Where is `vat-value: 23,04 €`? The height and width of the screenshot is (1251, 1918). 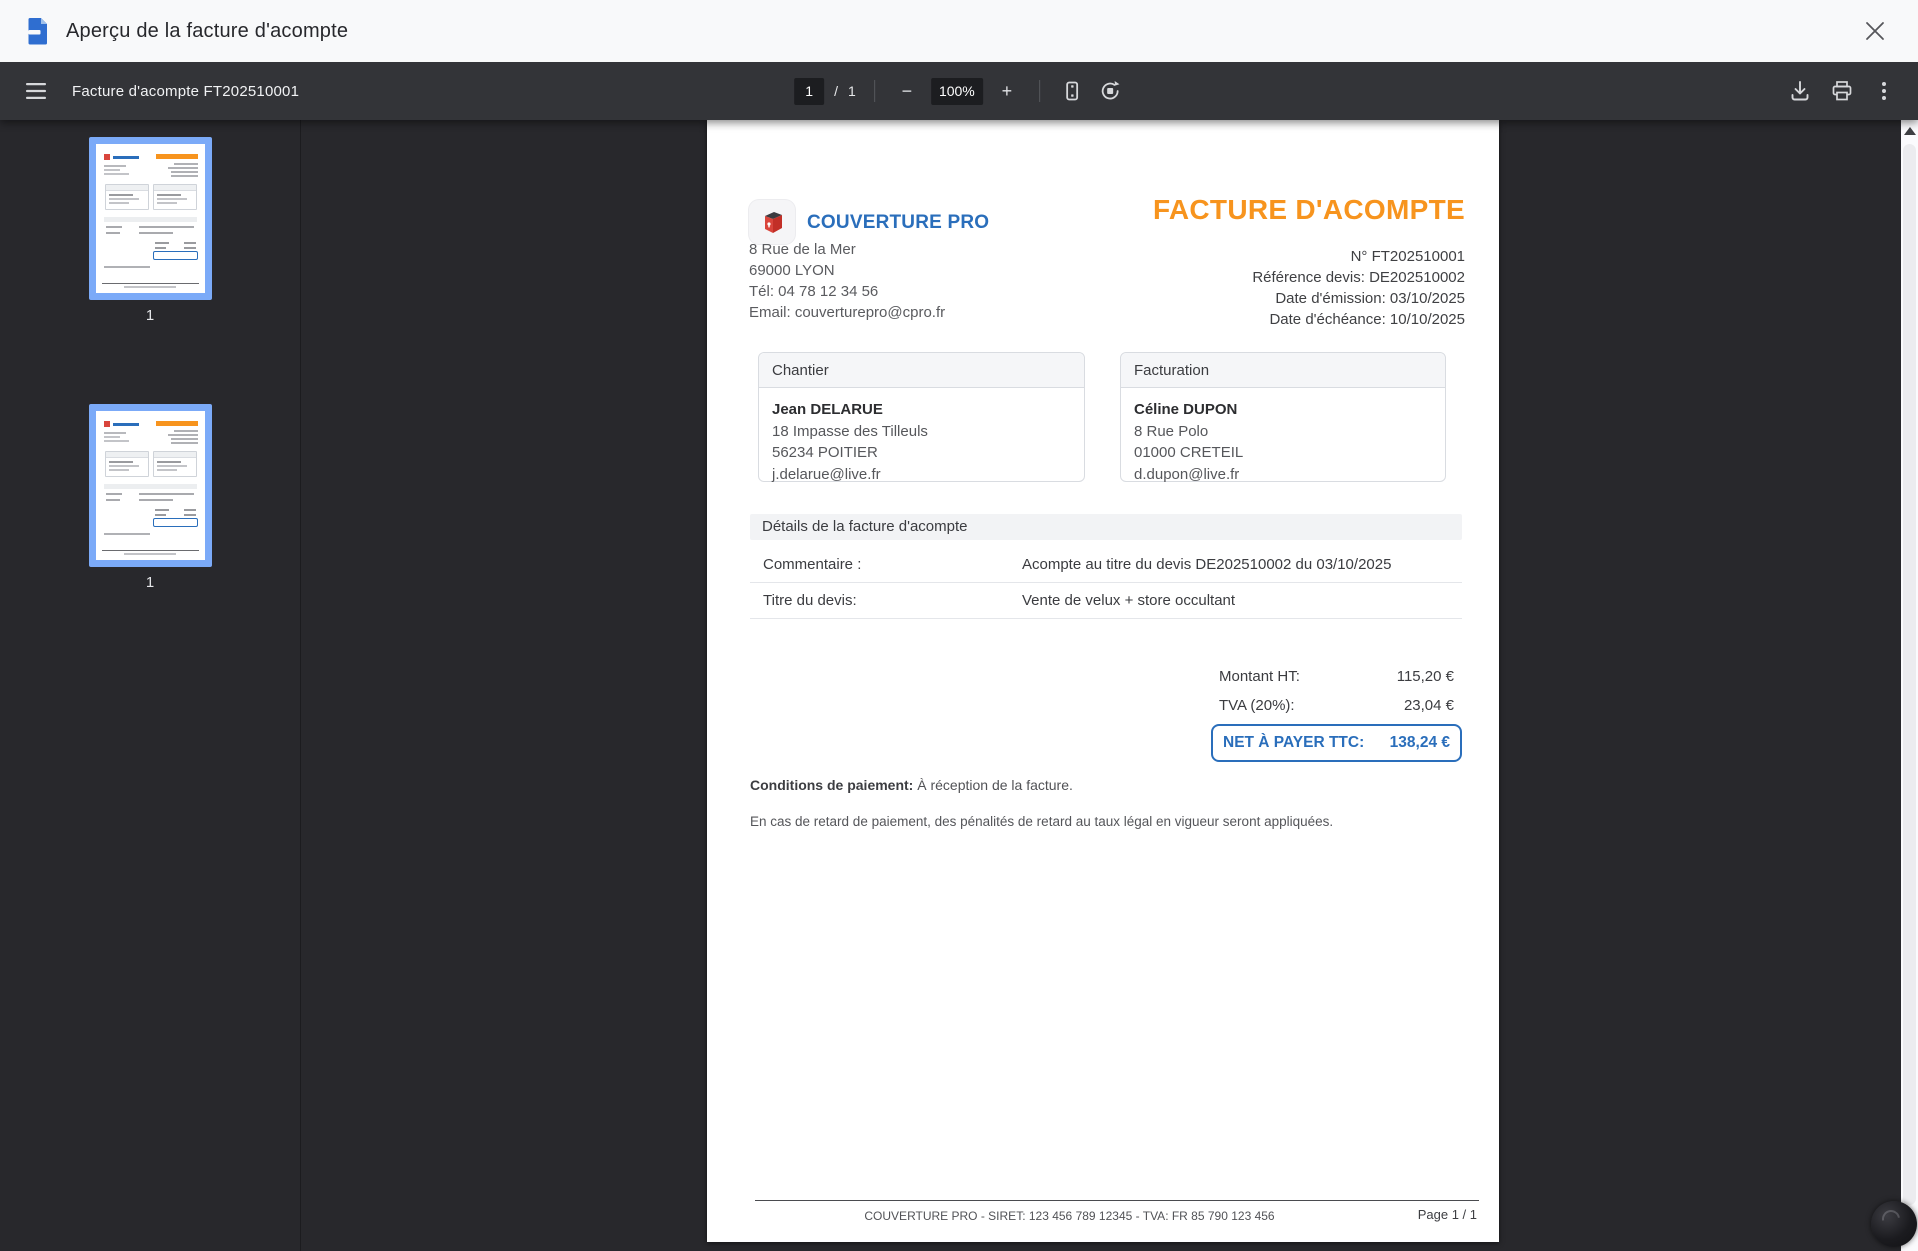
vat-value: 23,04 € is located at coordinates (1428, 705).